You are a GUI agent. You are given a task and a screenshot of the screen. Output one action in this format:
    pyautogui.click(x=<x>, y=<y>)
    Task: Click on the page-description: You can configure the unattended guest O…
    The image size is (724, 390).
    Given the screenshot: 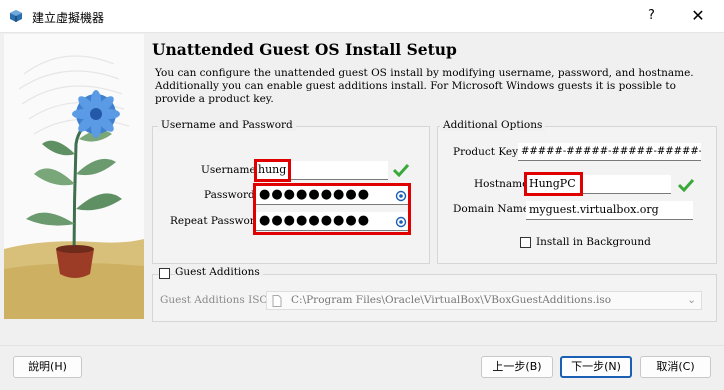 What is the action you would take?
    pyautogui.click(x=424, y=86)
    